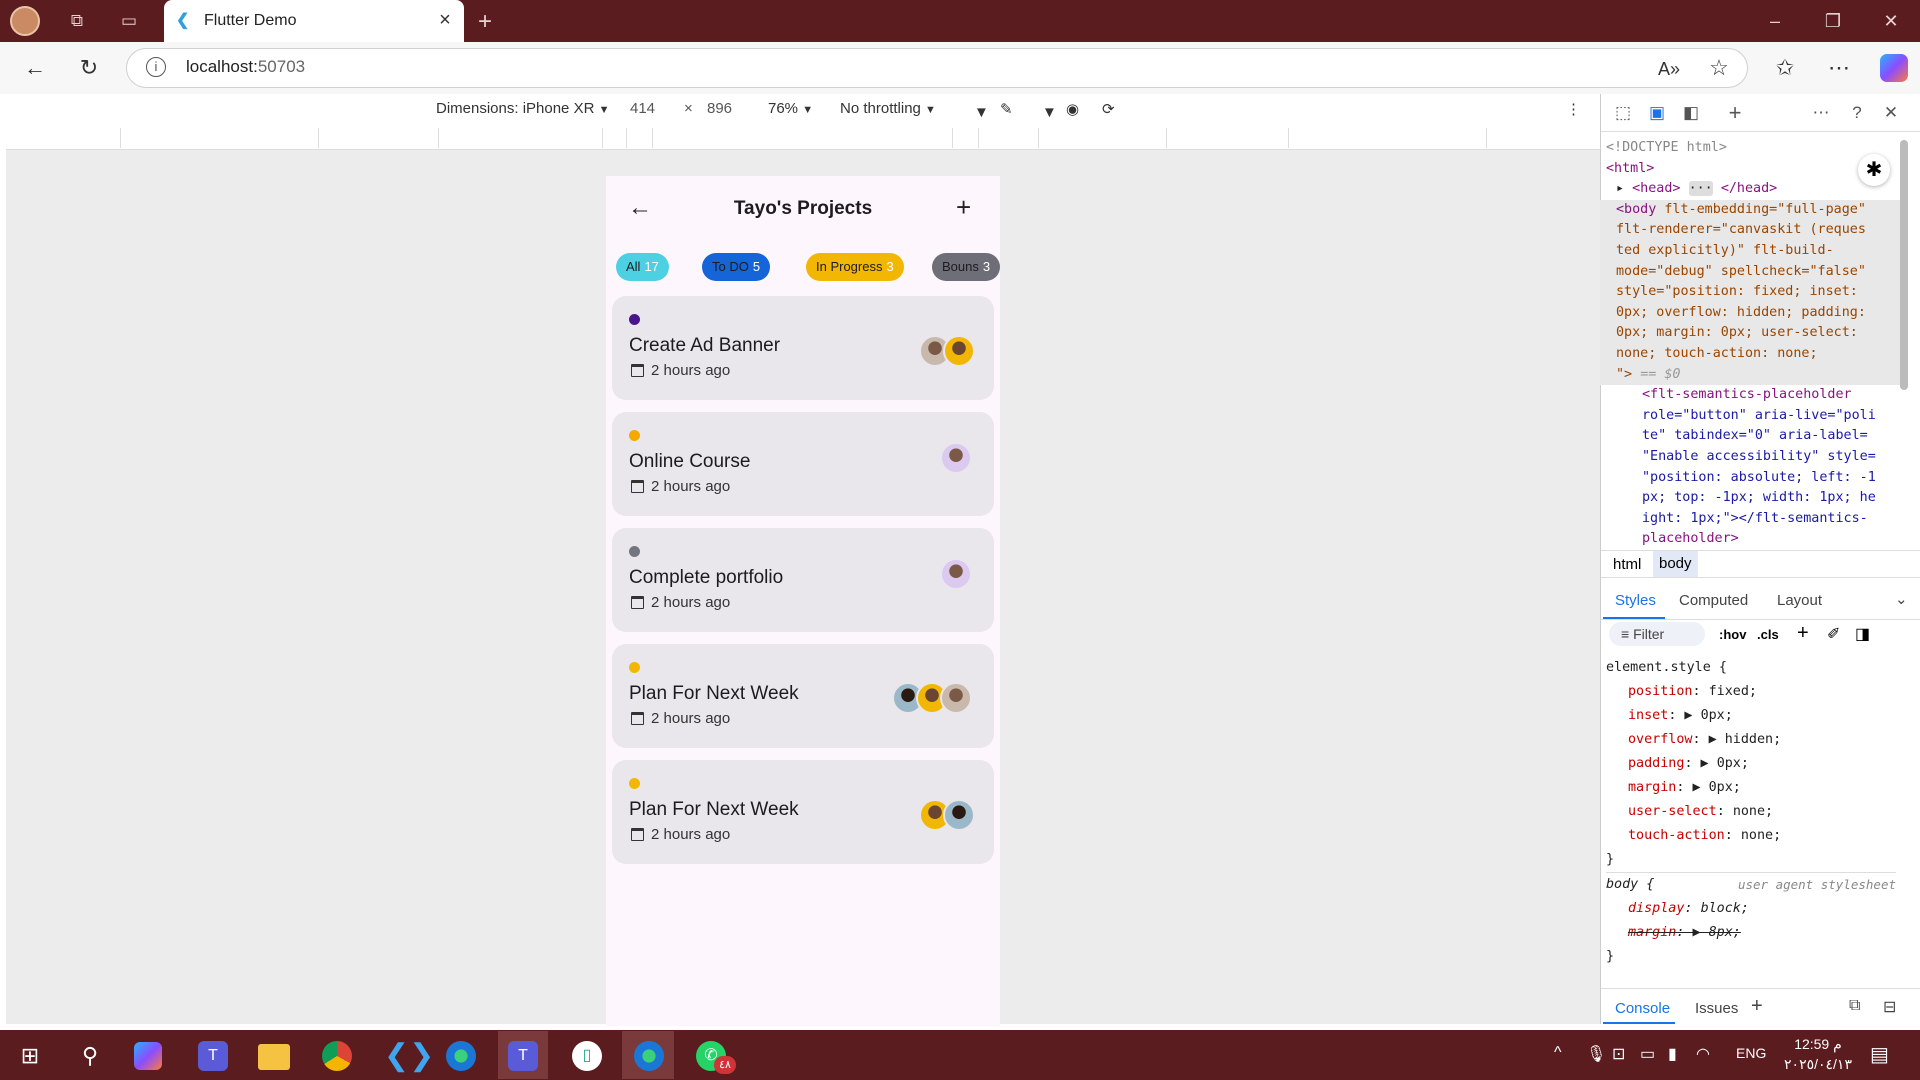  Describe the element at coordinates (1891, 113) in the screenshot. I see `close-devtools-icon: ✕` at that location.